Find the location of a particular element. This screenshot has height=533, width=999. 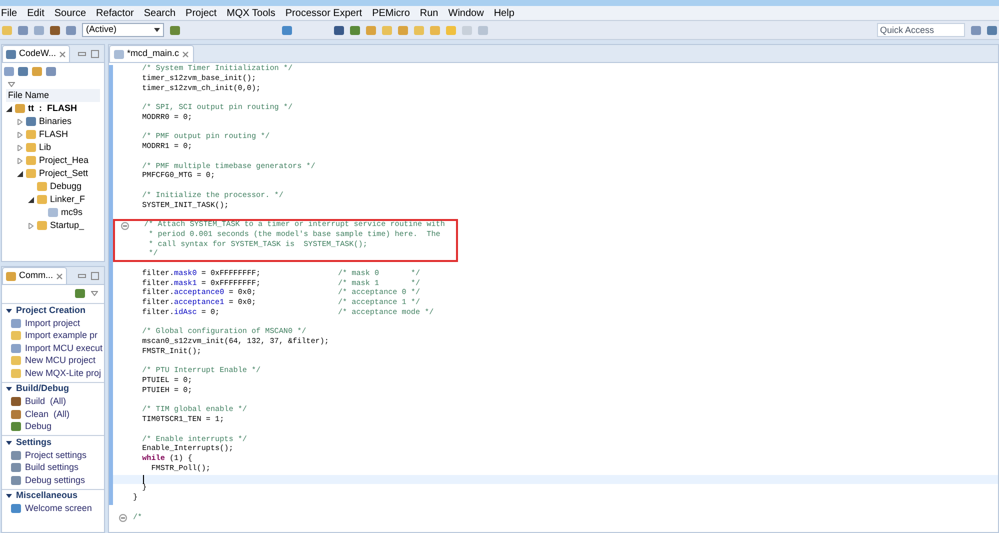

command-link: New MCU project is located at coordinates (53, 360).